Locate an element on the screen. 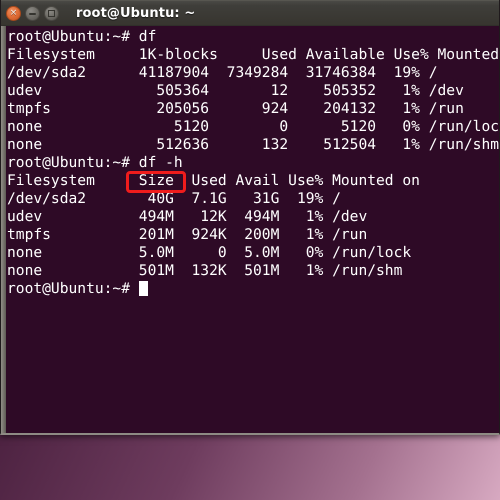  terminal-line-command: root@Ubuntu:~# df -h is located at coordinates (95, 162).